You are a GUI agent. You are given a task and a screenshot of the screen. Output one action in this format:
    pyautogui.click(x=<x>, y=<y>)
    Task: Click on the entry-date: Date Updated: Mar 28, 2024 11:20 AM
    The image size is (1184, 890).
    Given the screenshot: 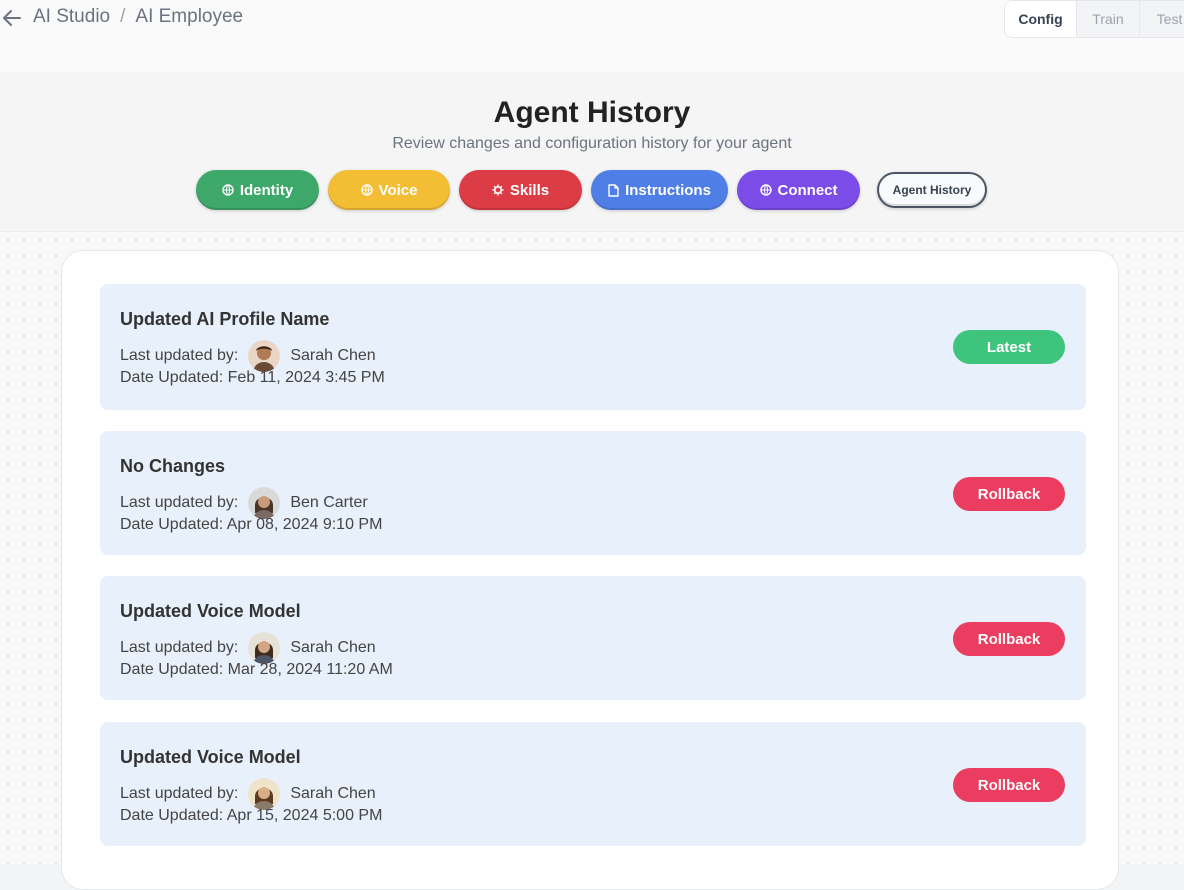 What is the action you would take?
    pyautogui.click(x=256, y=670)
    